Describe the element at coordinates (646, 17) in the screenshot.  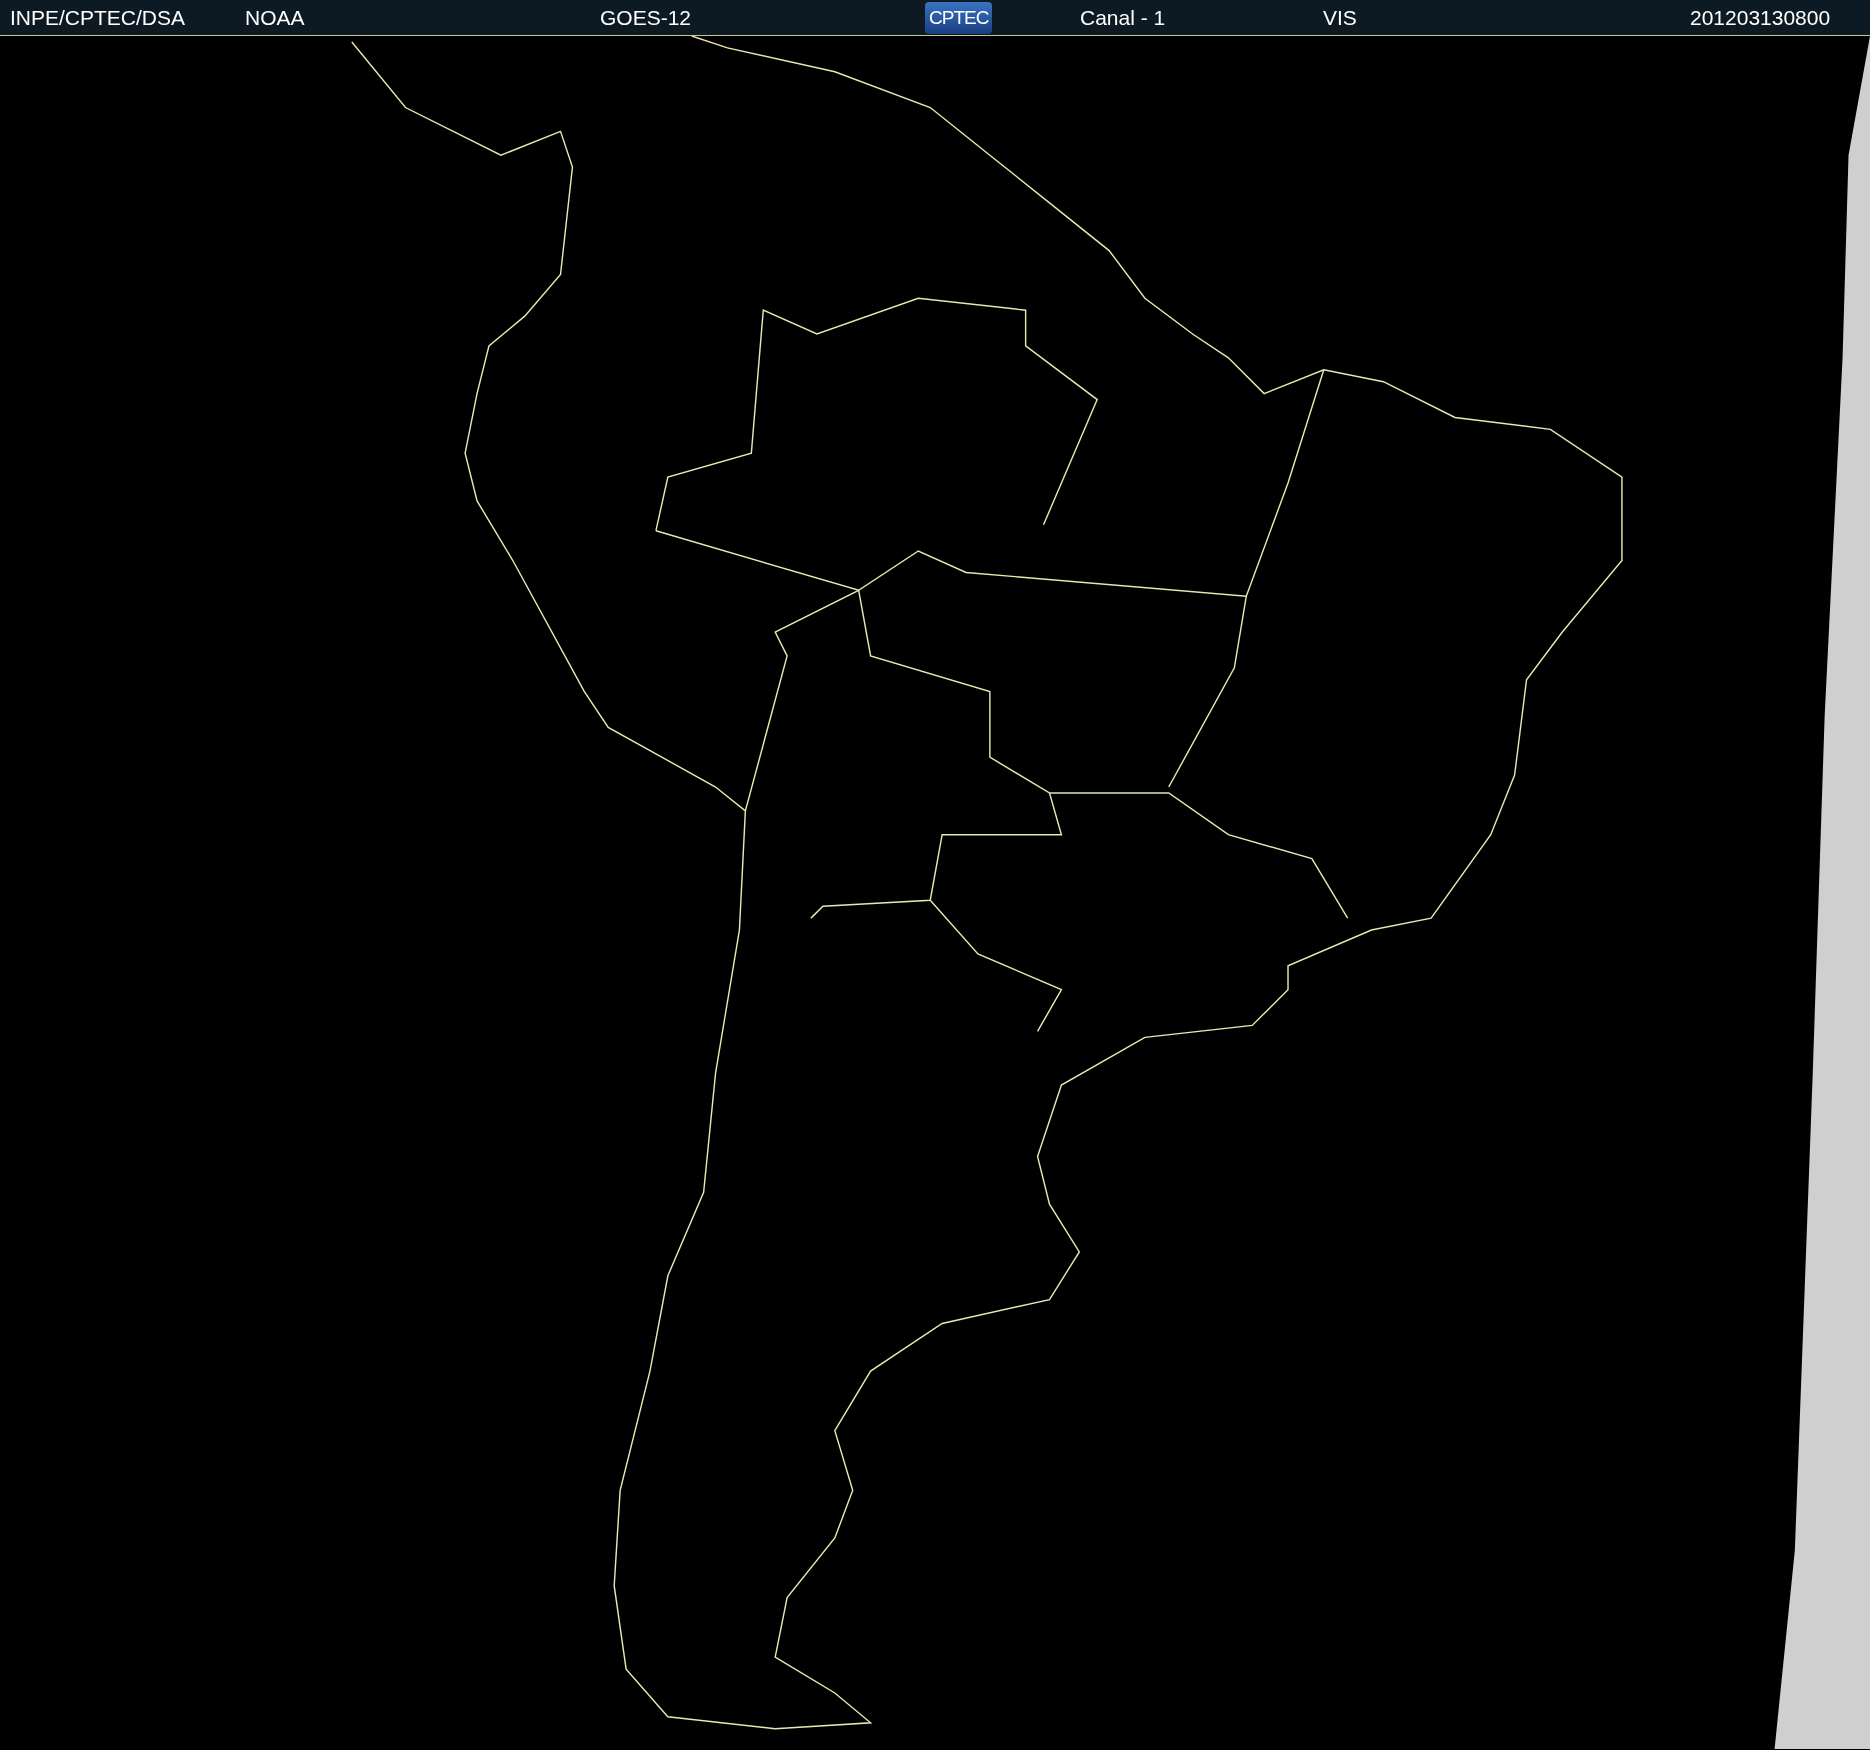
I see `header-label: GOES-12` at that location.